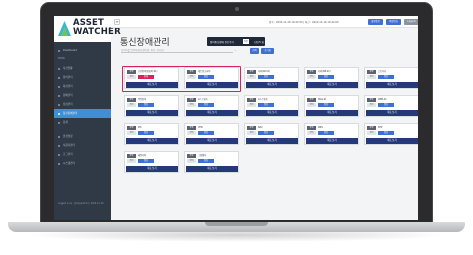 This screenshot has height=255, width=473. Describe the element at coordinates (246, 41) in the screenshot. I see `detection-interval-value: 5분` at that location.